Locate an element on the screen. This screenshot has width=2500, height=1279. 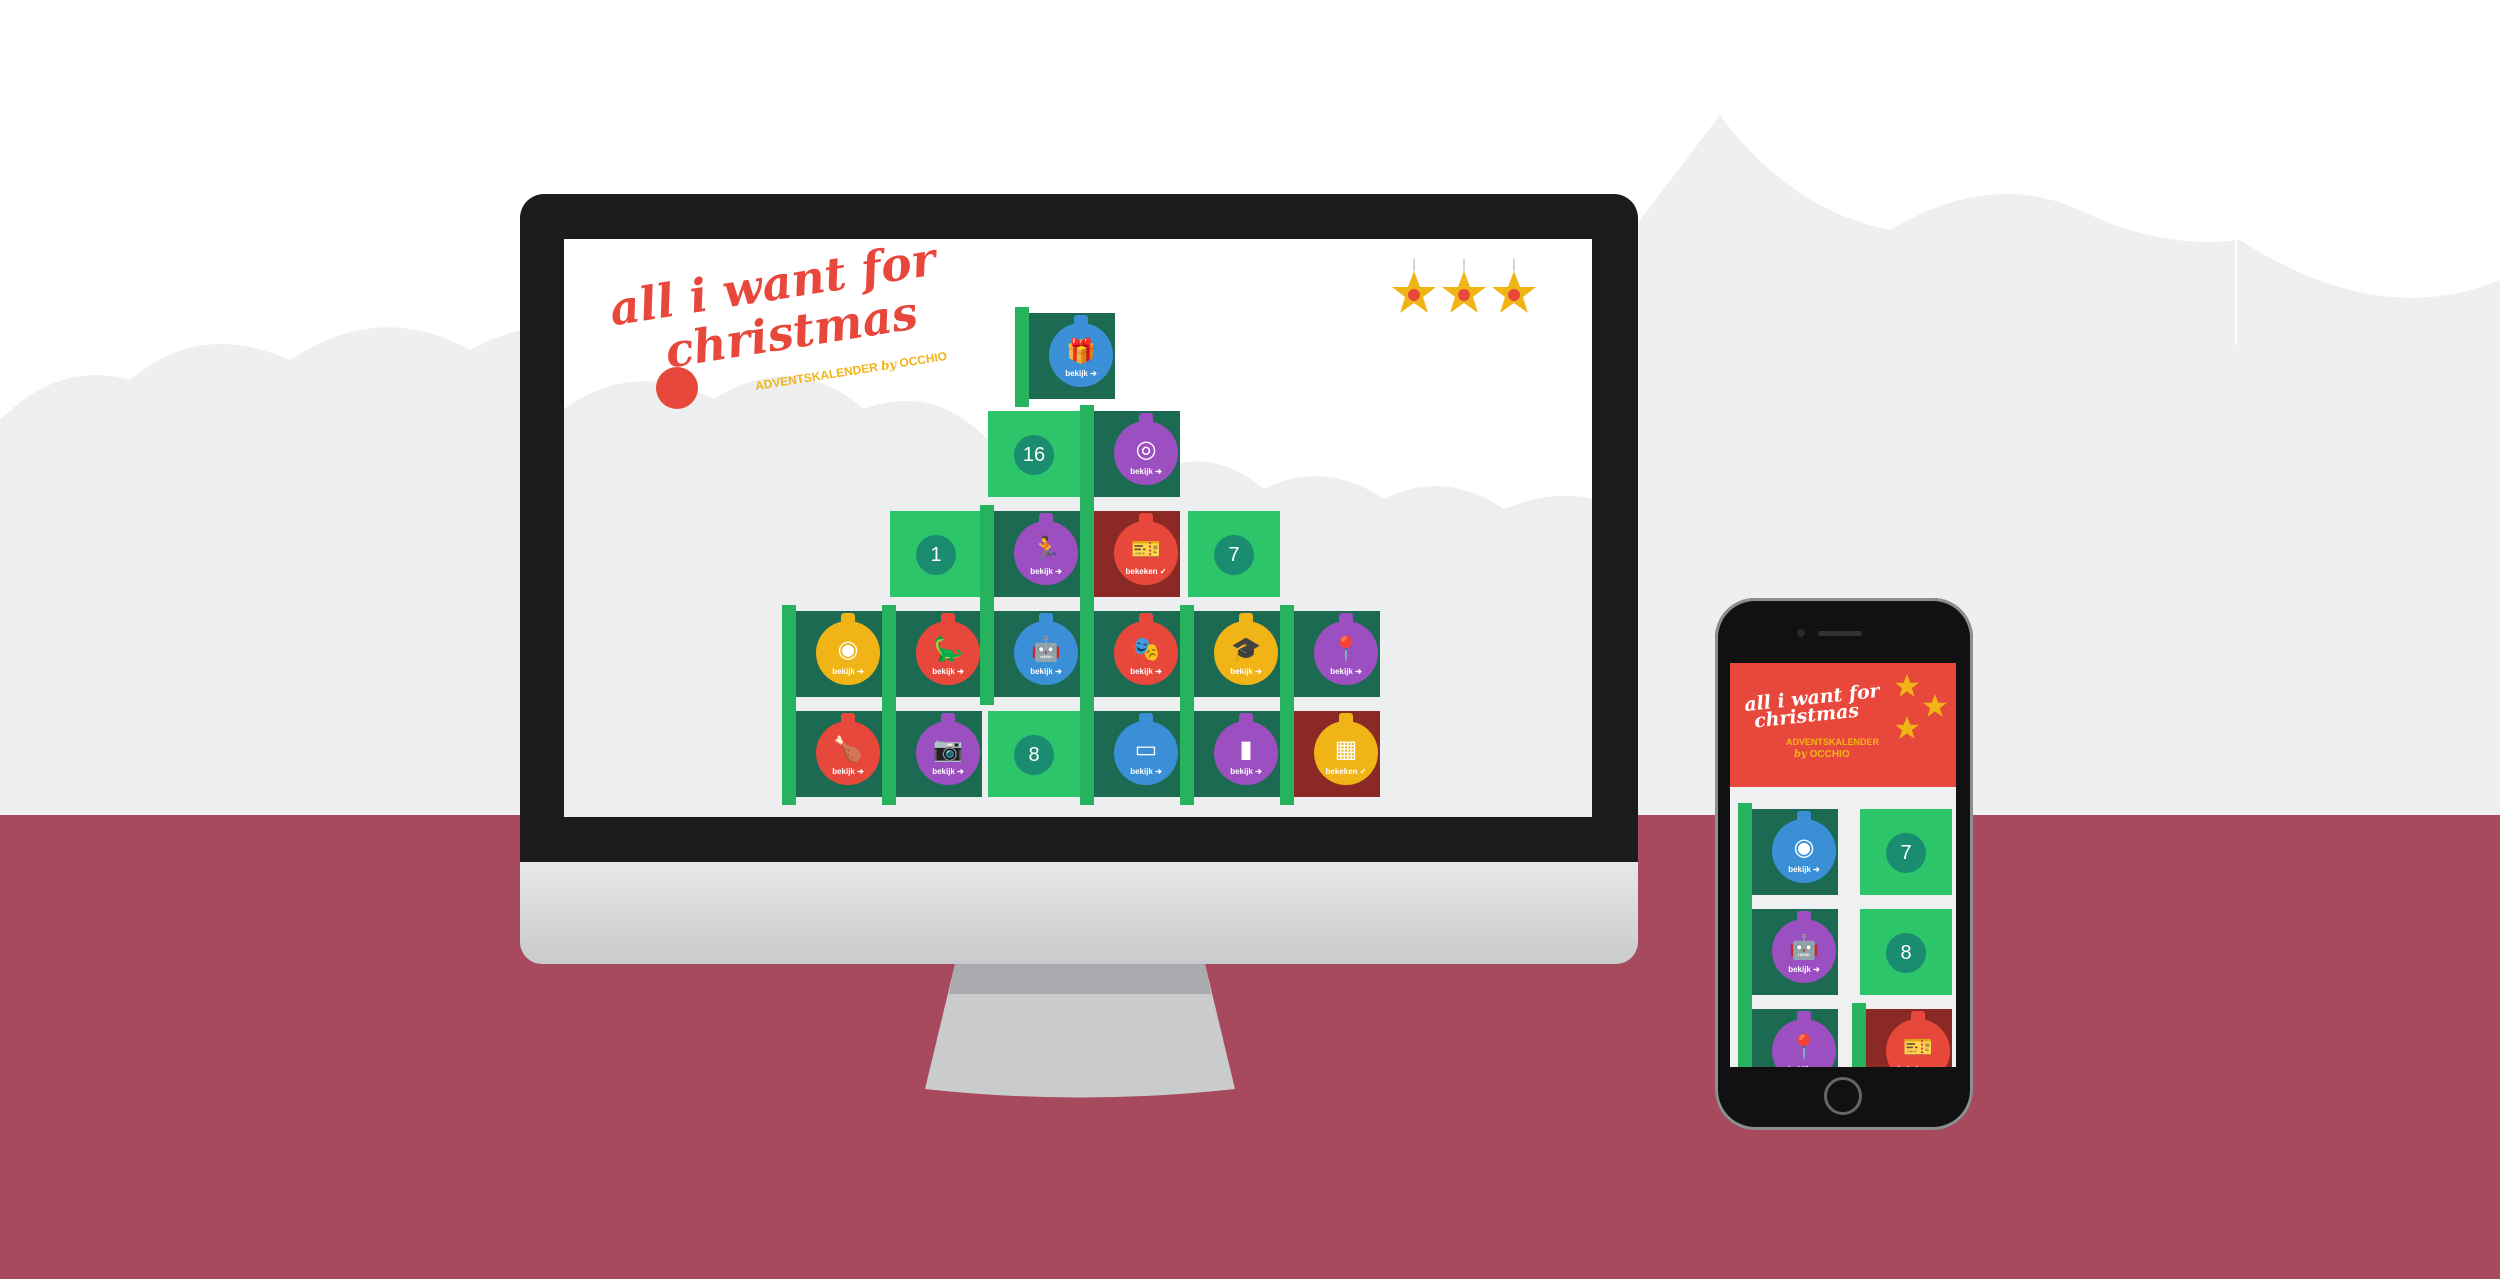
m-door-m1-open: ◉ bekijk ➔ is located at coordinates (1788, 853).